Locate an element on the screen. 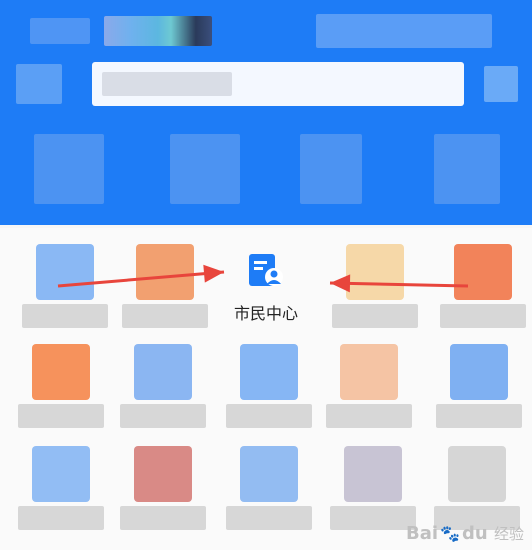  right-arrow-head is located at coordinates (340, 283).